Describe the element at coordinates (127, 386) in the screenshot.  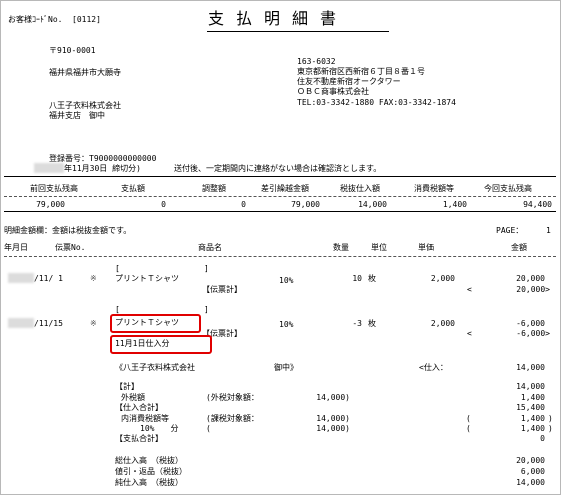
I see `footer-total-label: 【計】` at that location.